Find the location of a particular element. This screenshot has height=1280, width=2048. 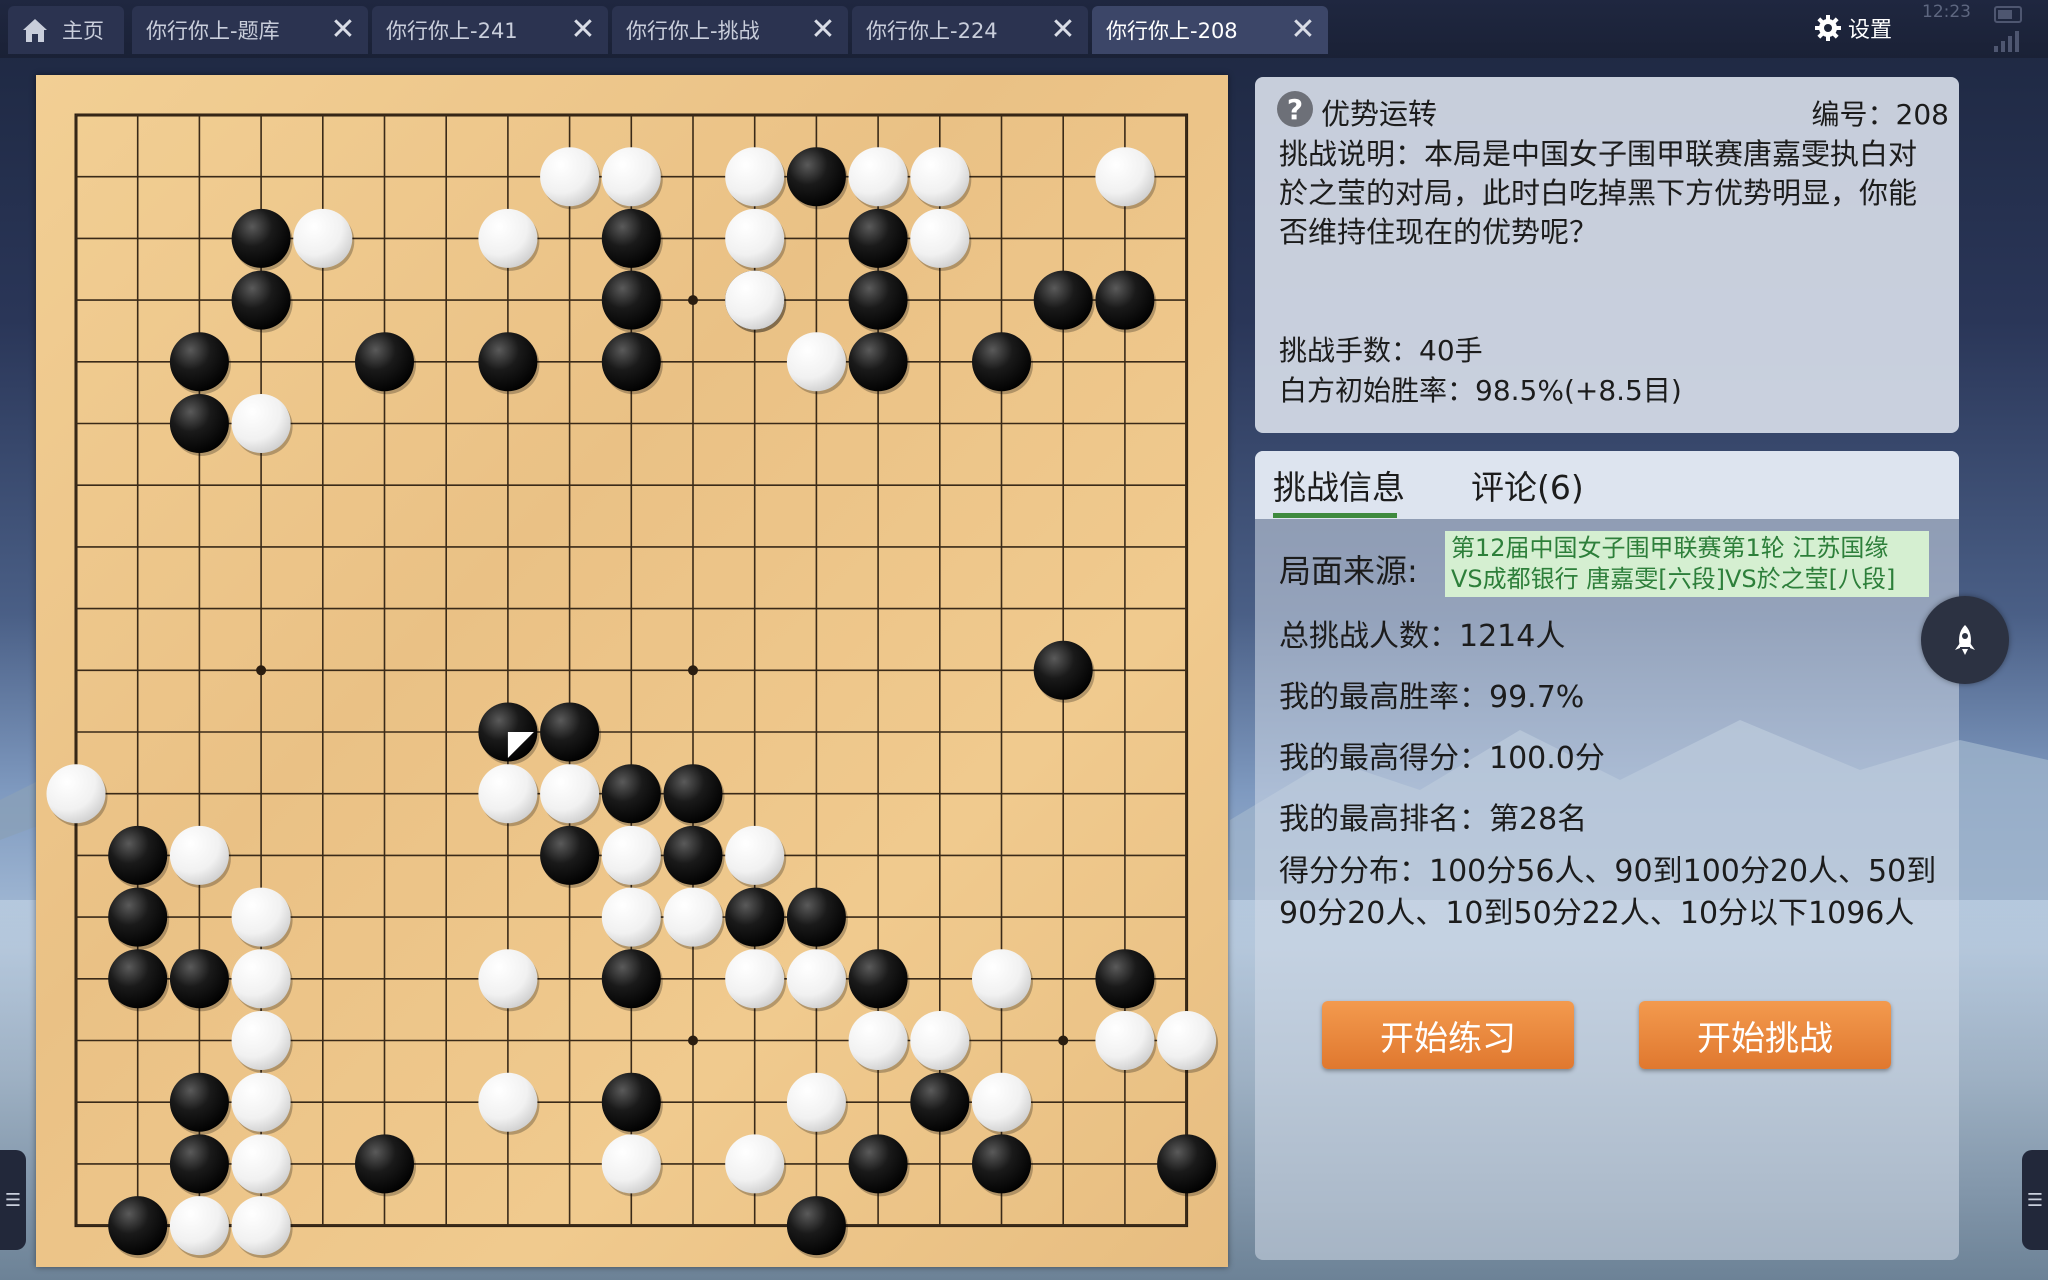

tab-208: 你行你上-208 ✕ is located at coordinates (1210, 30).